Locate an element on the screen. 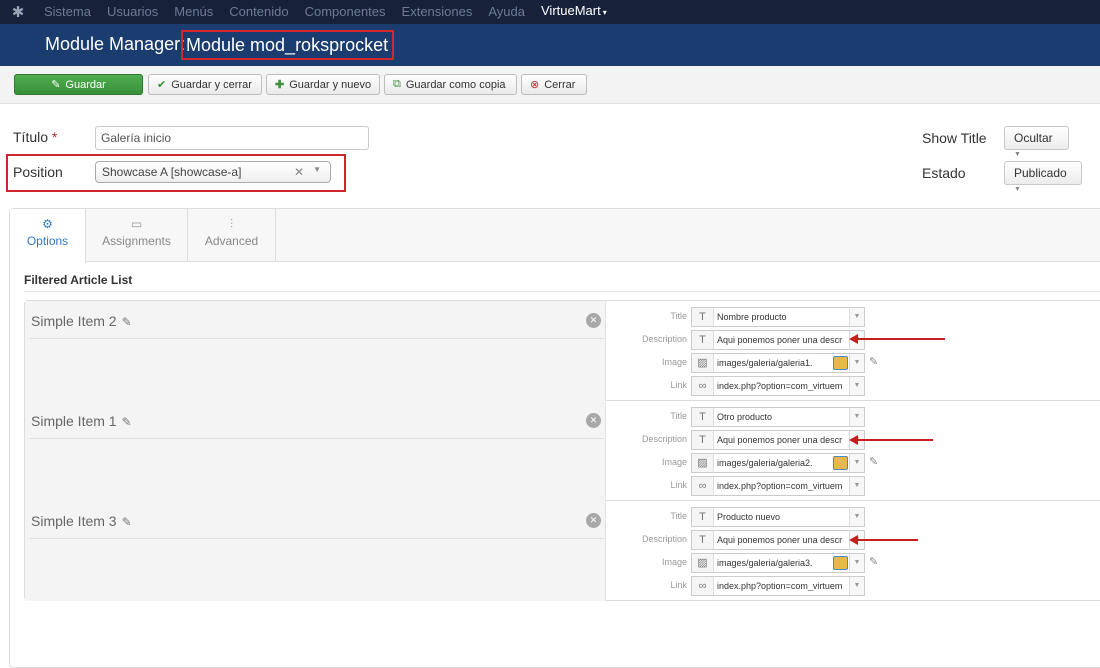 The image size is (1100, 668). field-title: Title T Nombre producto ▼ is located at coordinates (853, 317).